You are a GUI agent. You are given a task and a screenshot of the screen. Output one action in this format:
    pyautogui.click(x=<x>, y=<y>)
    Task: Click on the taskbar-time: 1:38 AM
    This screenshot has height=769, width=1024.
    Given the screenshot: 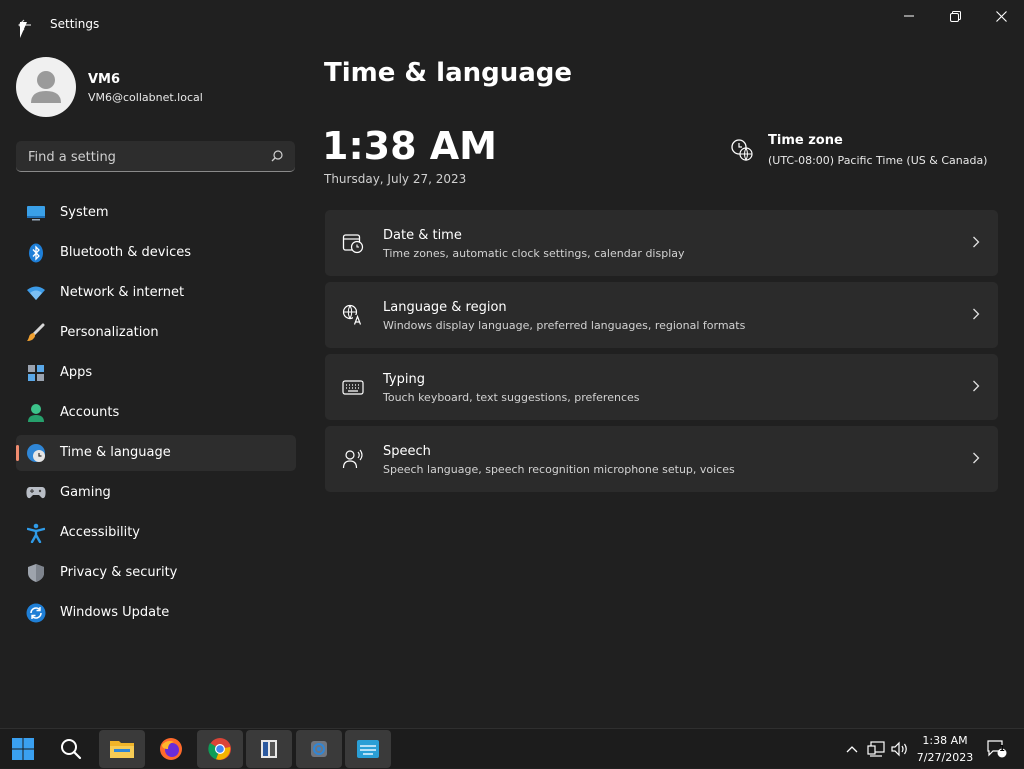 What is the action you would take?
    pyautogui.click(x=945, y=740)
    